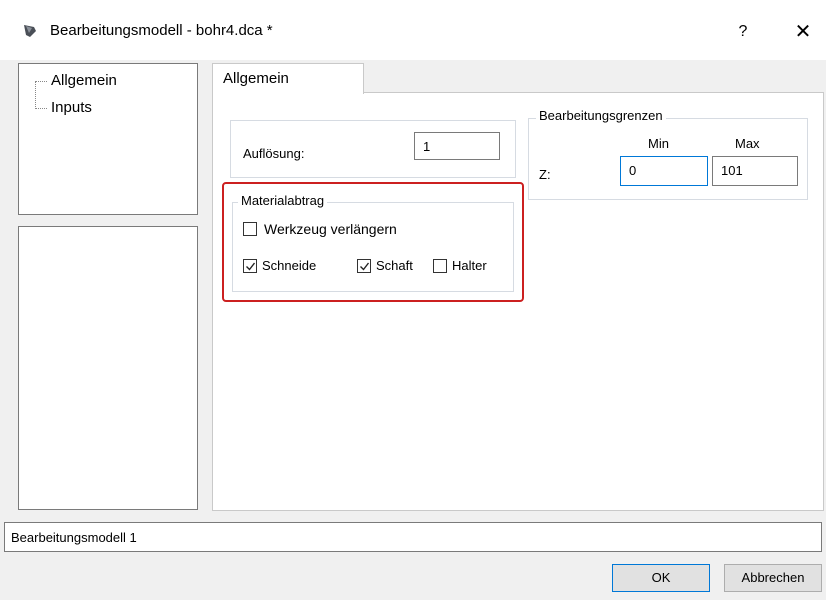 This screenshot has width=826, height=600. Describe the element at coordinates (743, 32) in the screenshot. I see `help-button: ?` at that location.